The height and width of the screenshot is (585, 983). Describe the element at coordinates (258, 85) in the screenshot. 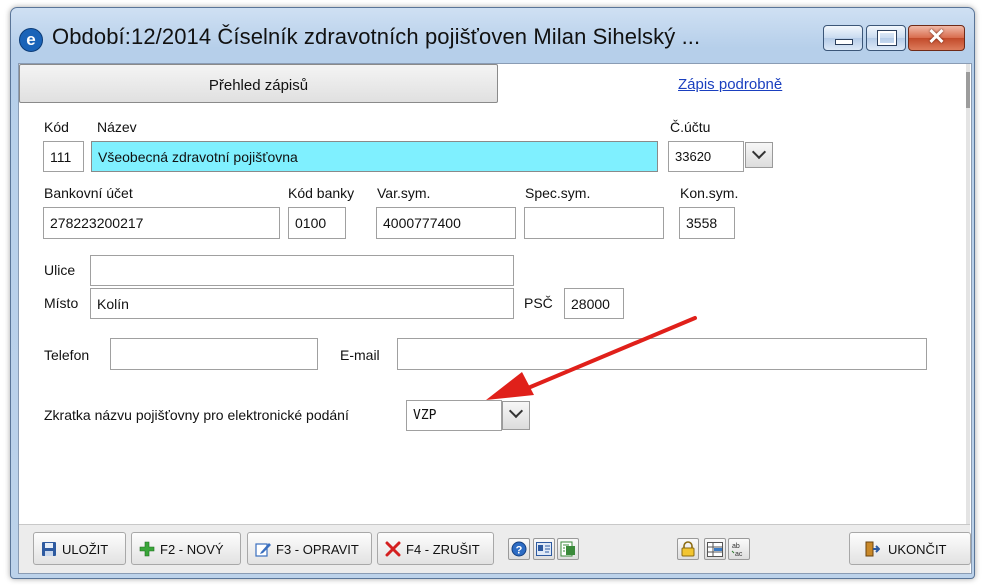

I see `tab-overview-label: Přehled zápisů` at that location.